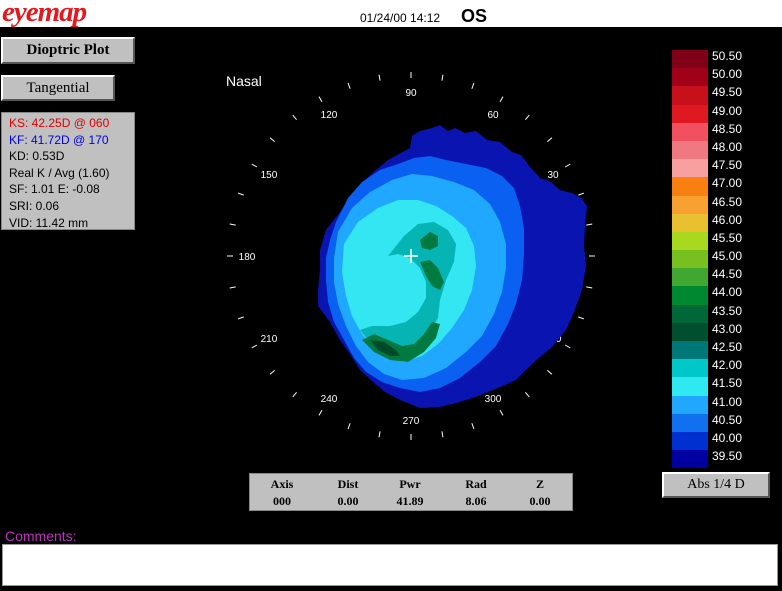  I want to click on color-scale-bar, so click(690, 259).